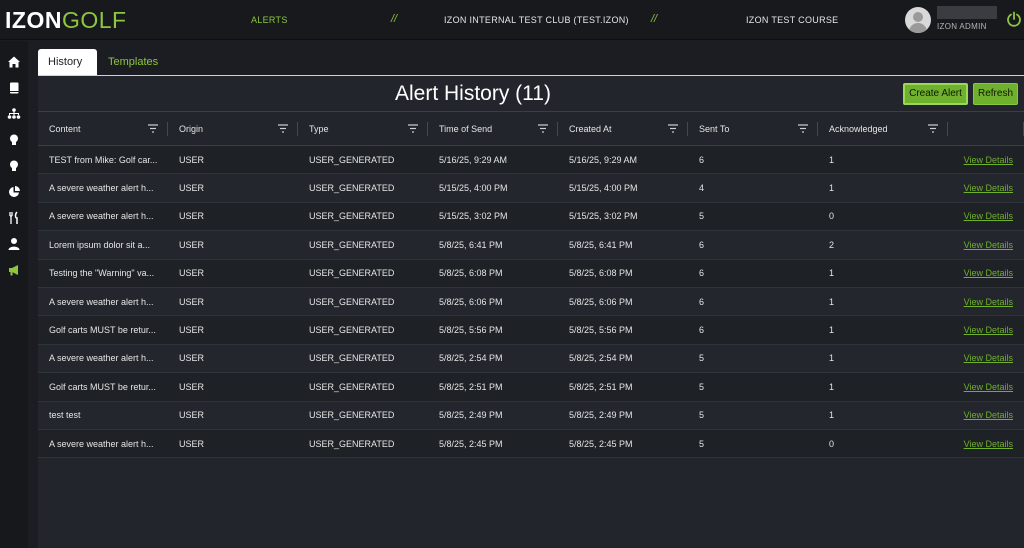 The width and height of the screenshot is (1024, 548). Describe the element at coordinates (792, 20) in the screenshot. I see `course-selector: IZON TEST COURSE` at that location.